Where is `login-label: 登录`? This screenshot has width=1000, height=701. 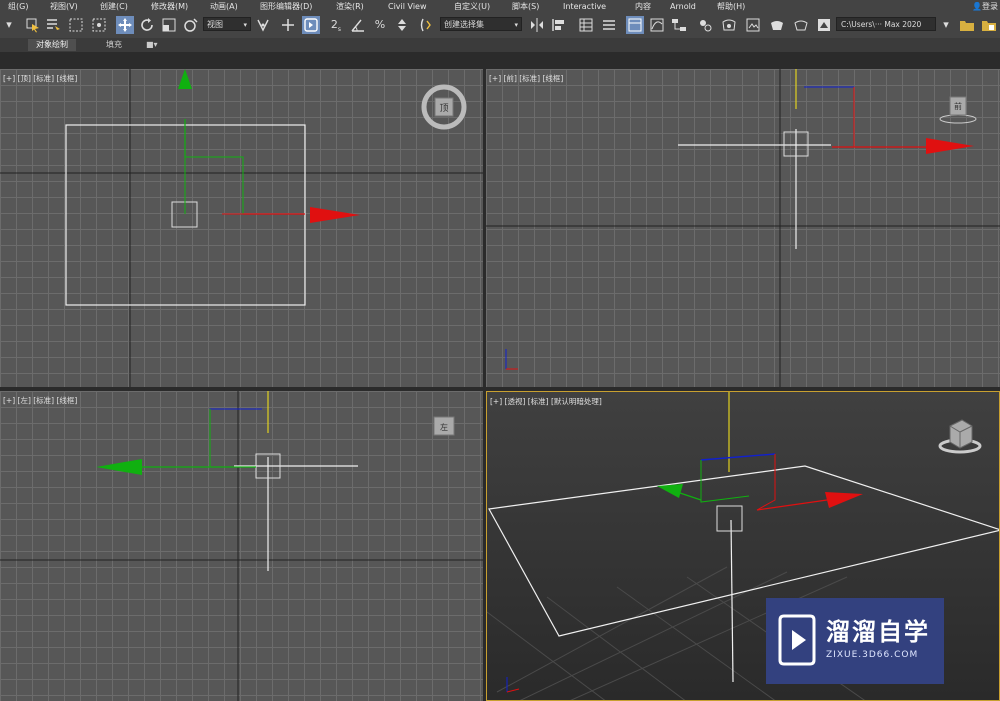 login-label: 登录 is located at coordinates (990, 6).